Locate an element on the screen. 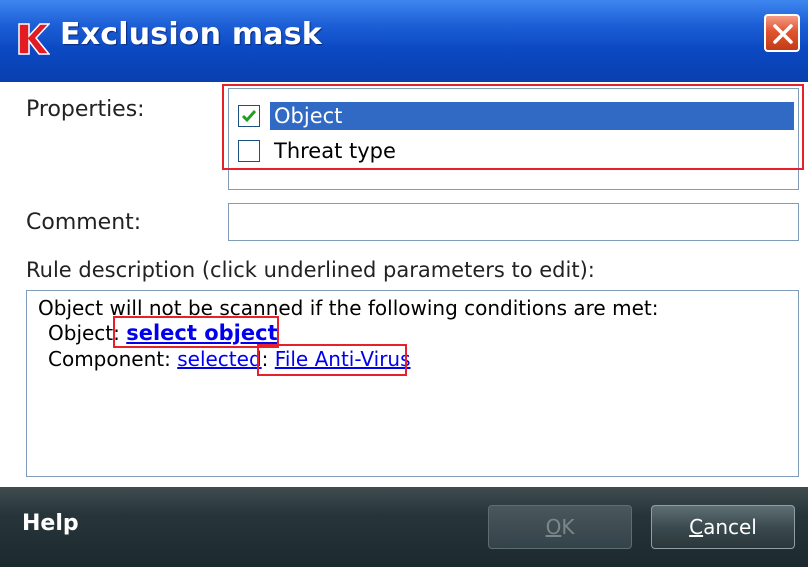  dialog-title: Exclusion mask is located at coordinates (191, 34).